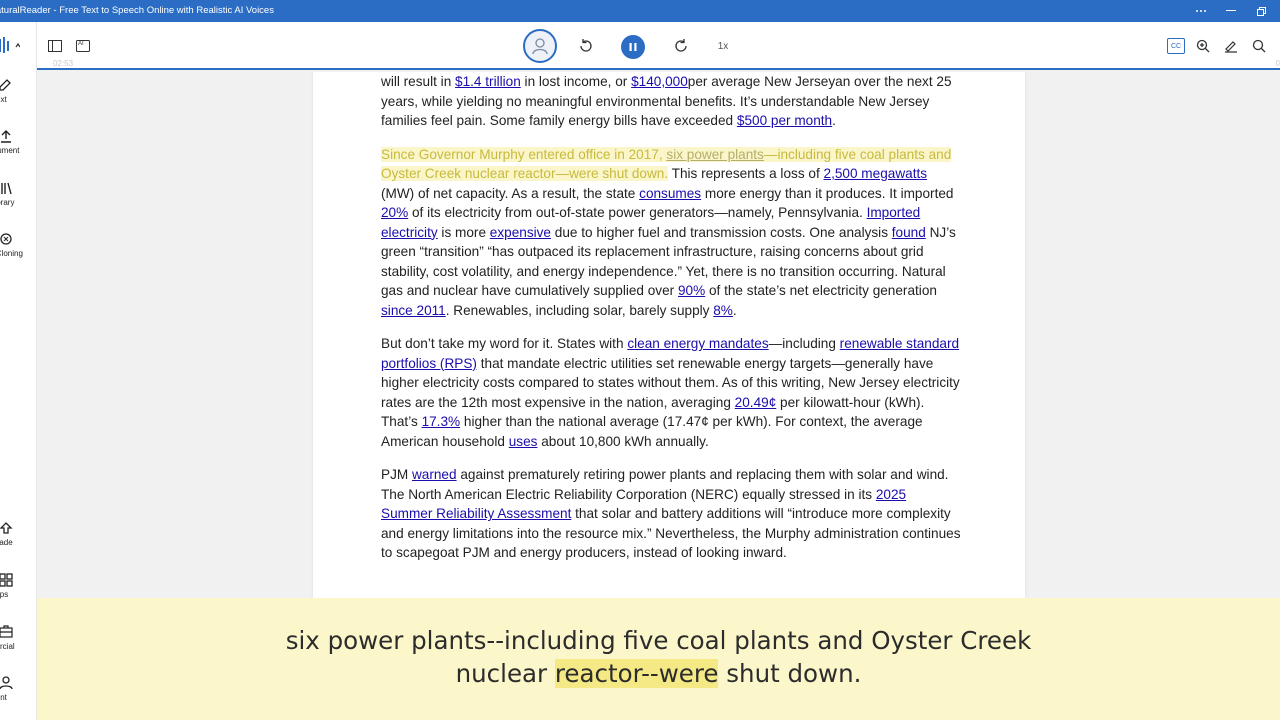  What do you see at coordinates (3, 697) in the screenshot?
I see `sidebar-item-label: Account` at bounding box center [3, 697].